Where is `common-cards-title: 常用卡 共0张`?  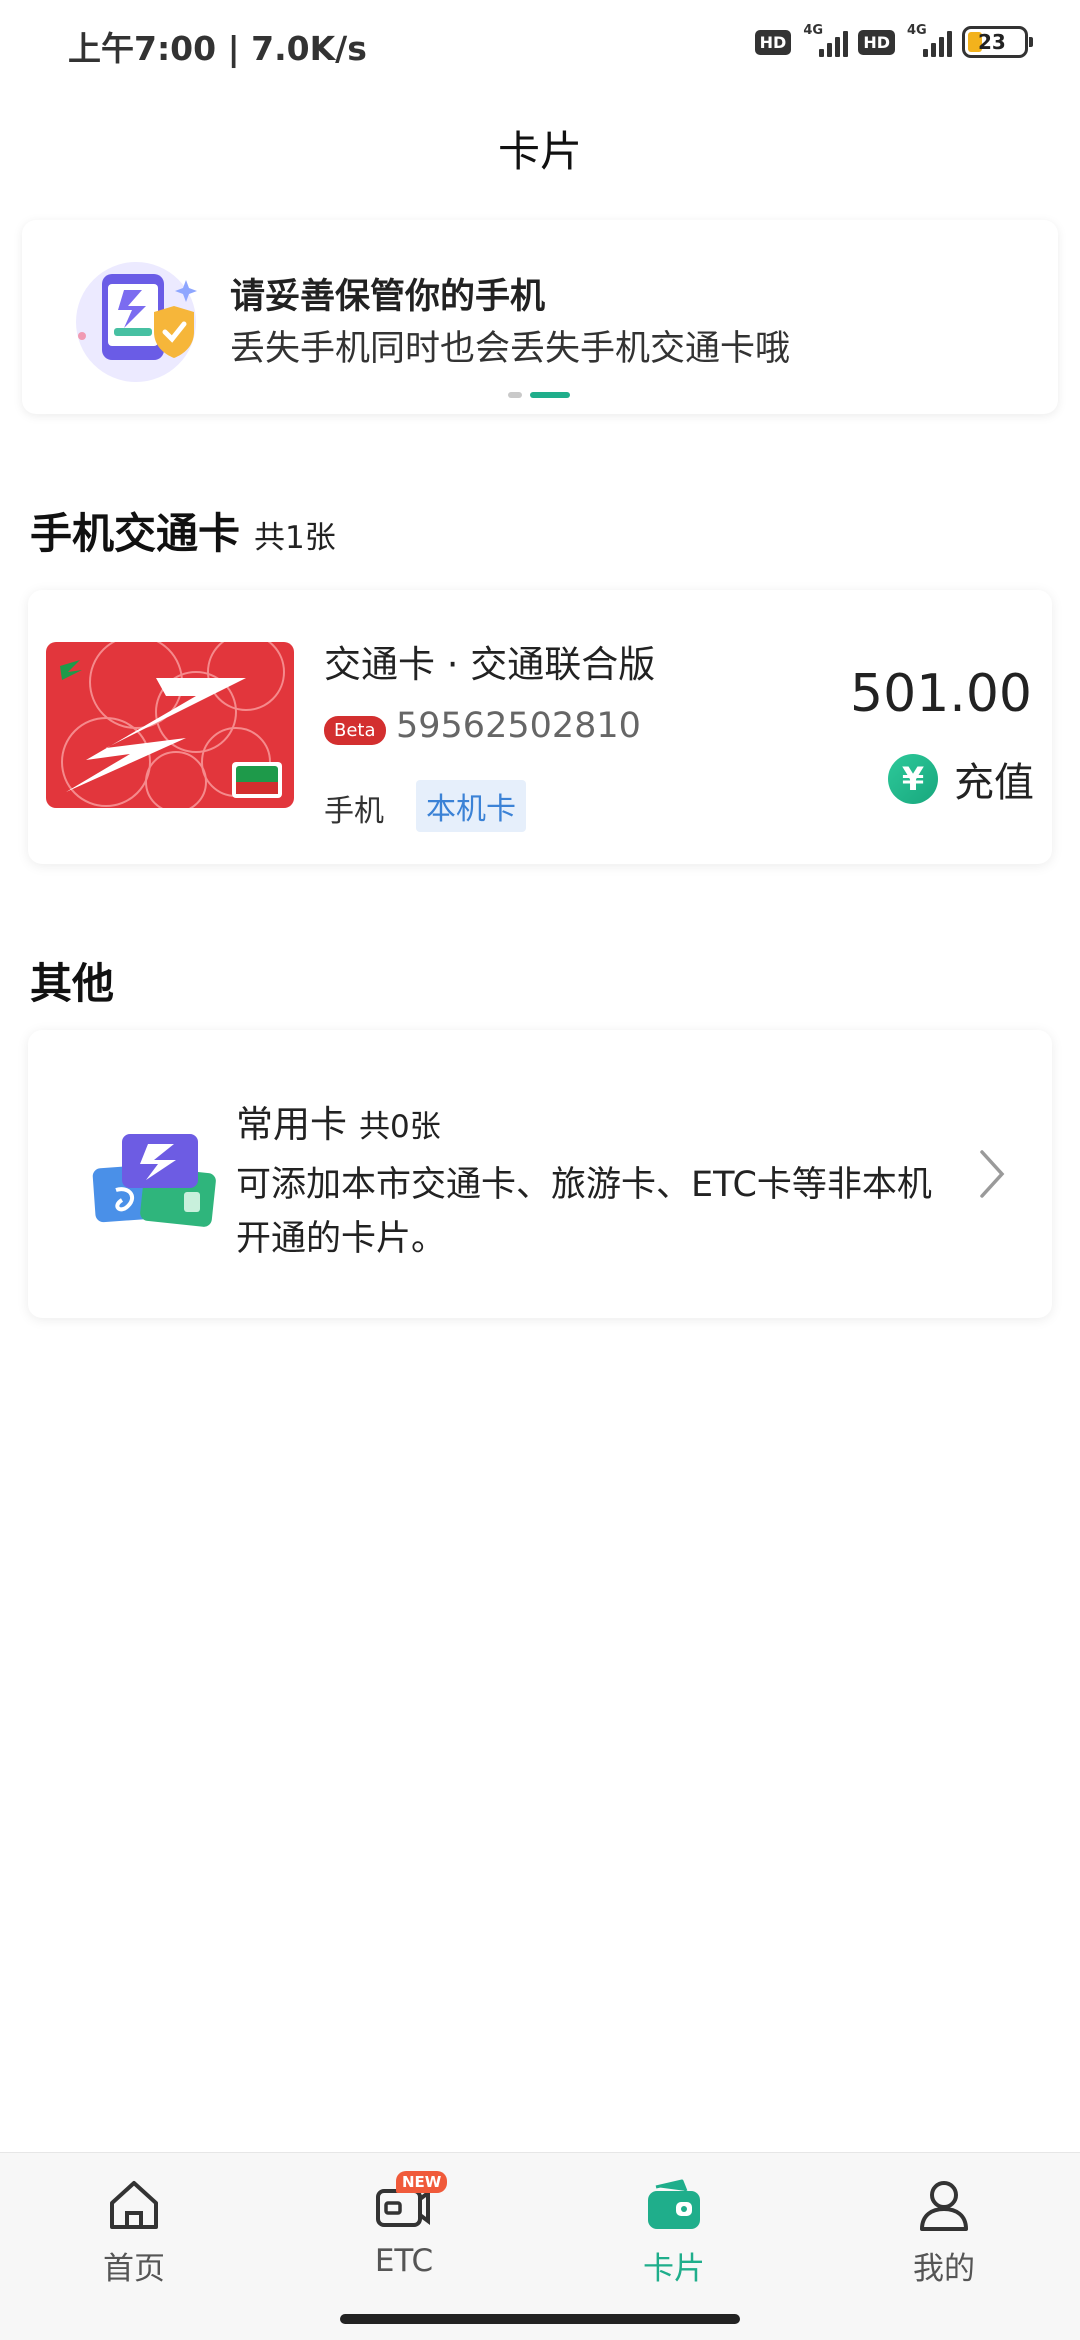
common-cards-title: 常用卡 共0张 is located at coordinates (338, 1121).